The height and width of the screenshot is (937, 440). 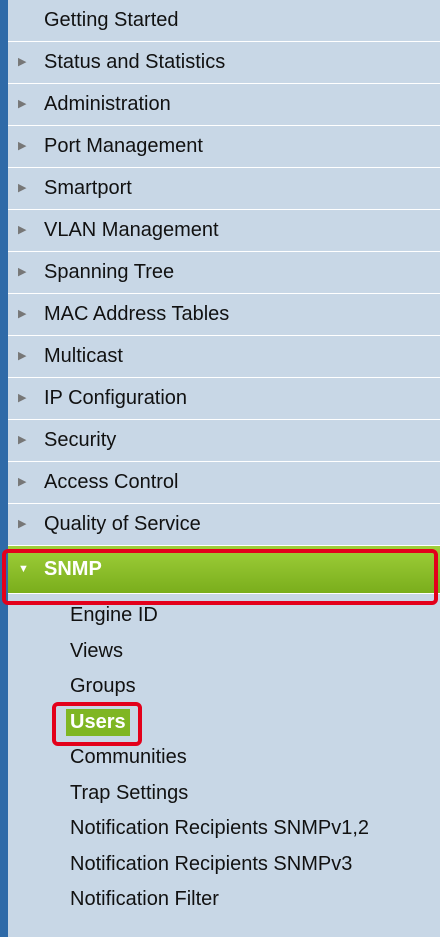 I want to click on nav-item-getting-started: ▶ Getting Started, so click(x=224, y=21).